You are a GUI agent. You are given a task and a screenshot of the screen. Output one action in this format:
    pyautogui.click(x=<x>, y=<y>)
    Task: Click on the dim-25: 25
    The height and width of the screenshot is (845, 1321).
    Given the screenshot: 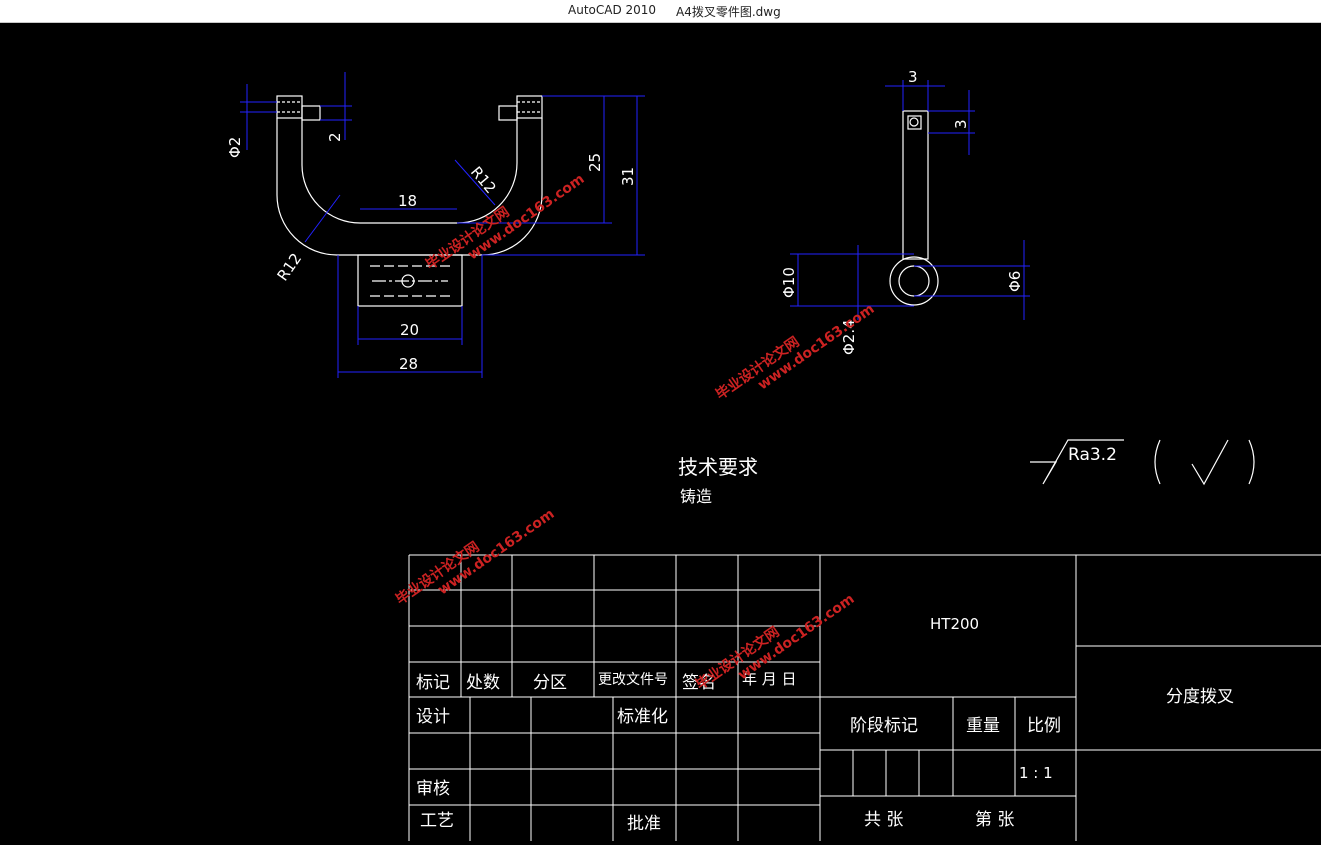 What is the action you would take?
    pyautogui.click(x=595, y=162)
    